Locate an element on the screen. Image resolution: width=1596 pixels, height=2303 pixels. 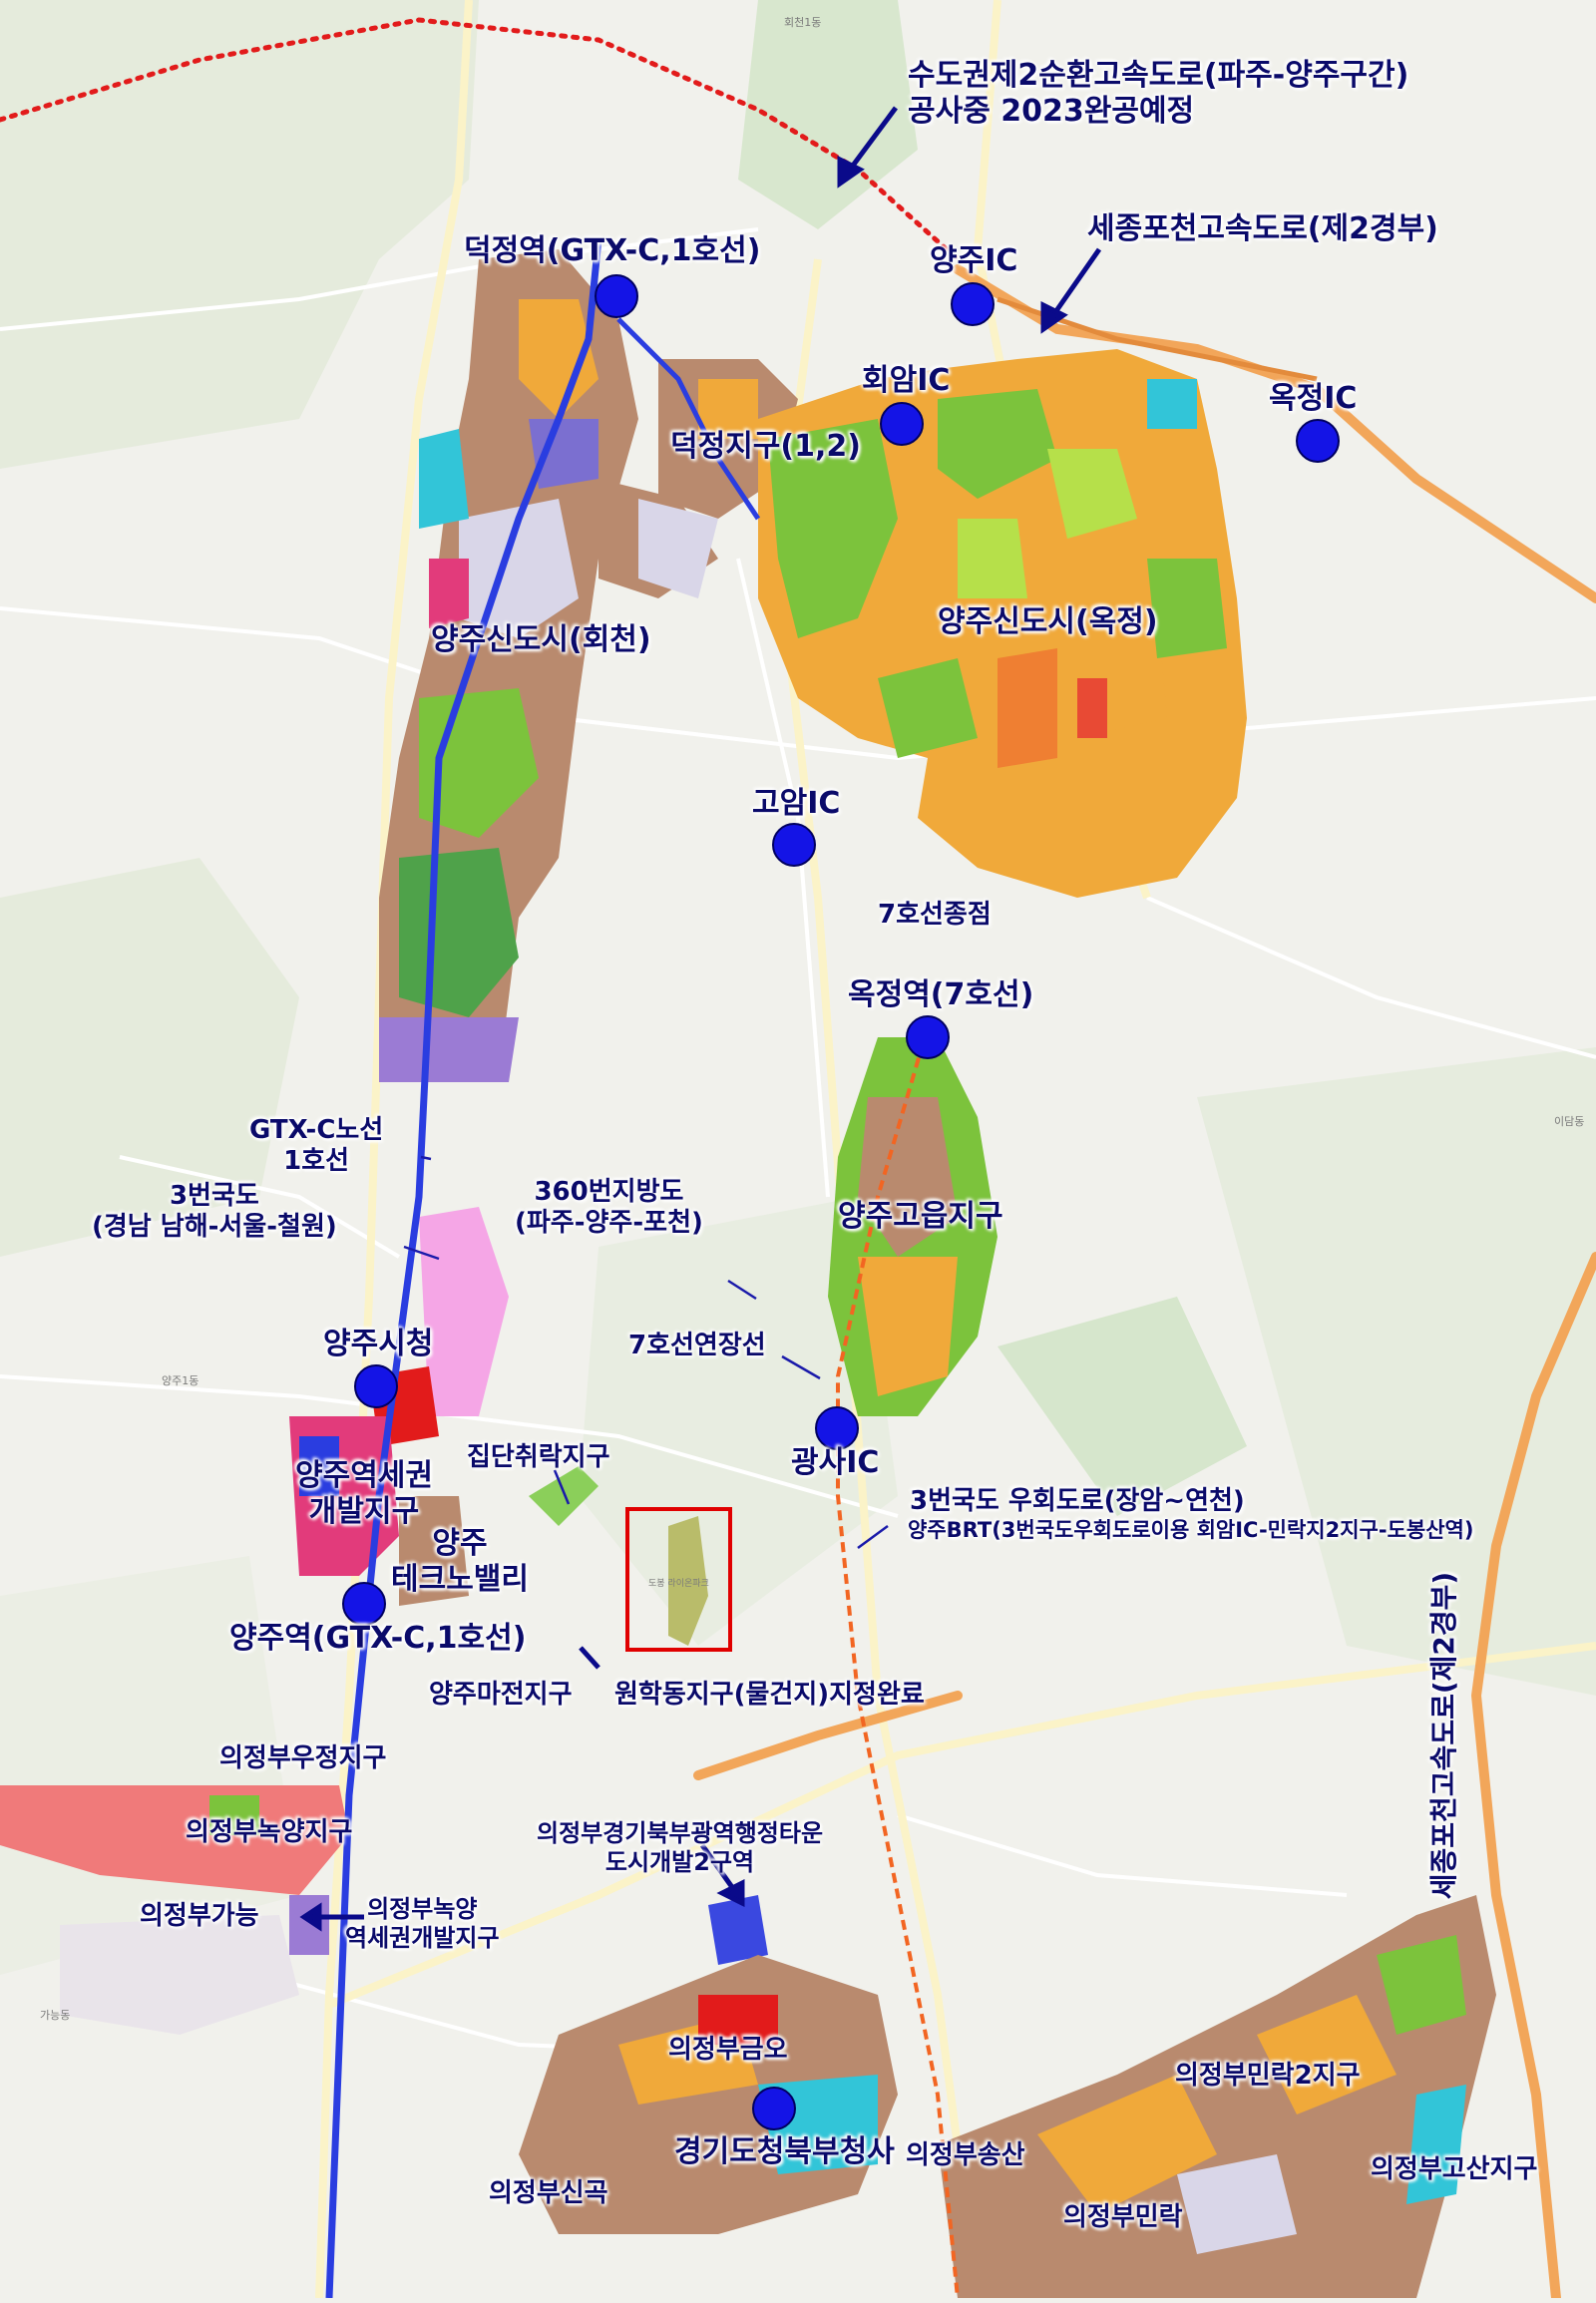
techno-valley-line1: 양주 is located at coordinates (460, 1543).